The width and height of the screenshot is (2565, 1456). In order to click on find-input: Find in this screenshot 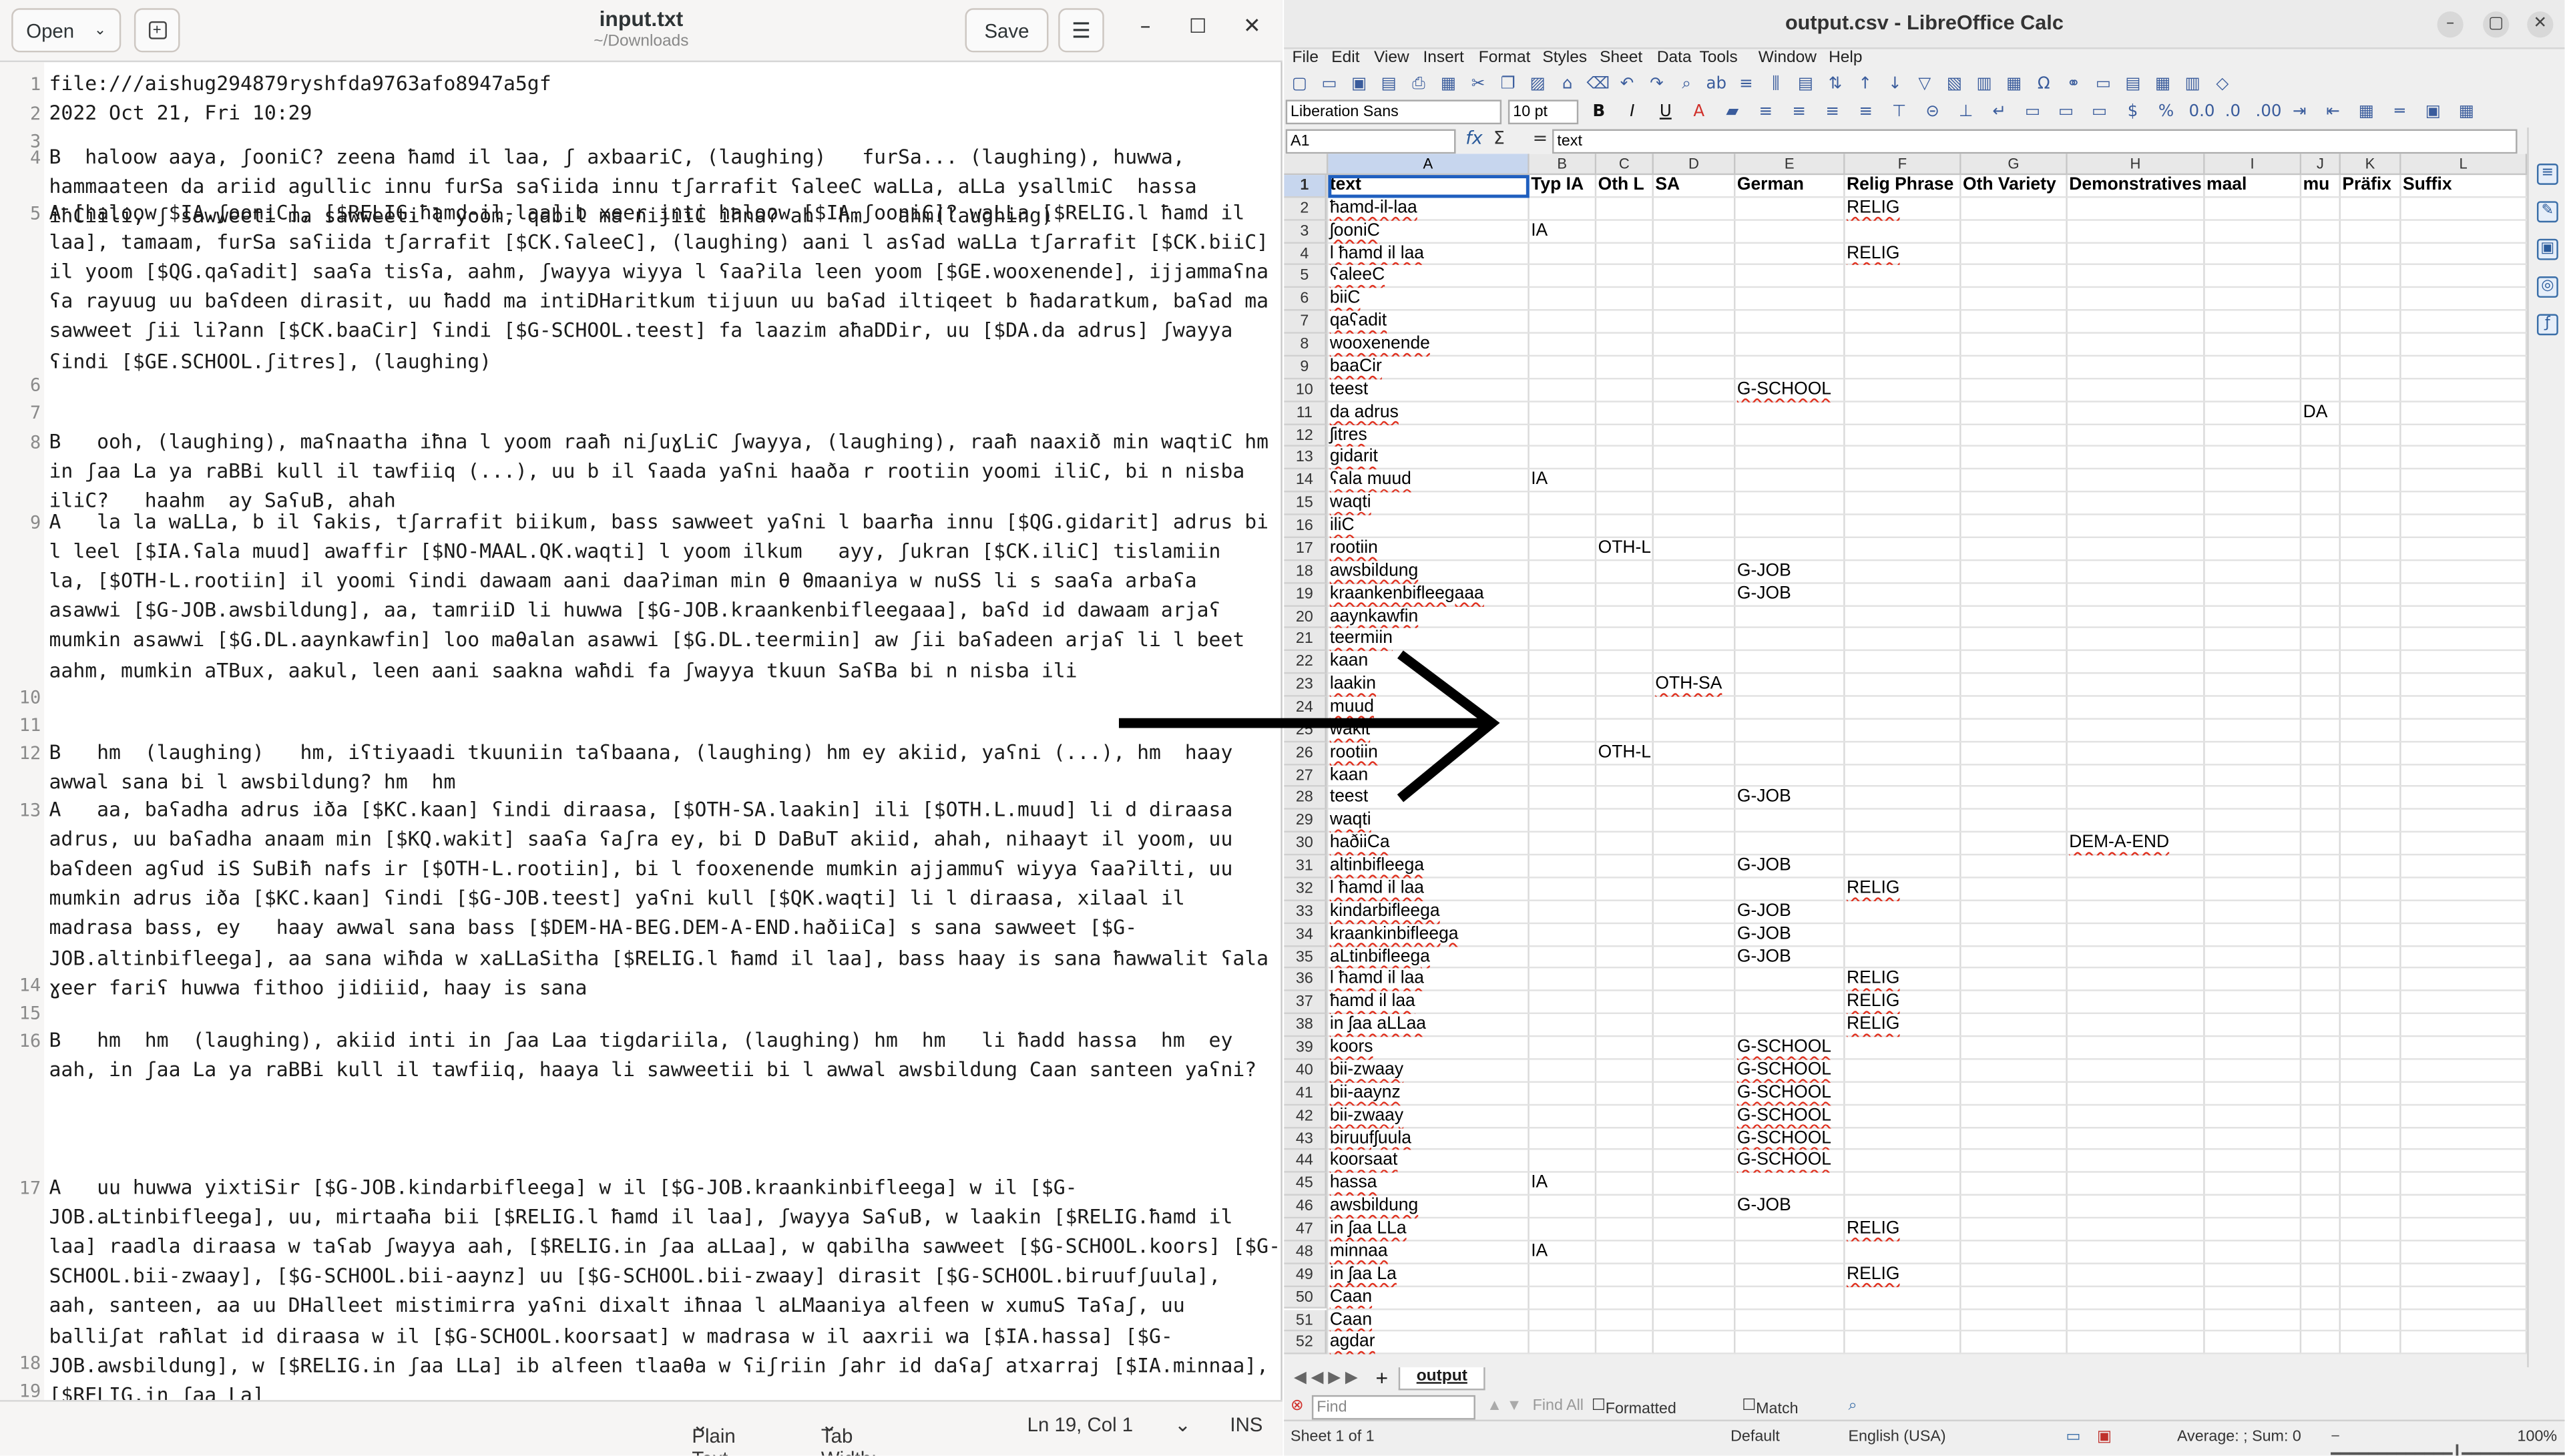, I will do `click(1393, 1407)`.